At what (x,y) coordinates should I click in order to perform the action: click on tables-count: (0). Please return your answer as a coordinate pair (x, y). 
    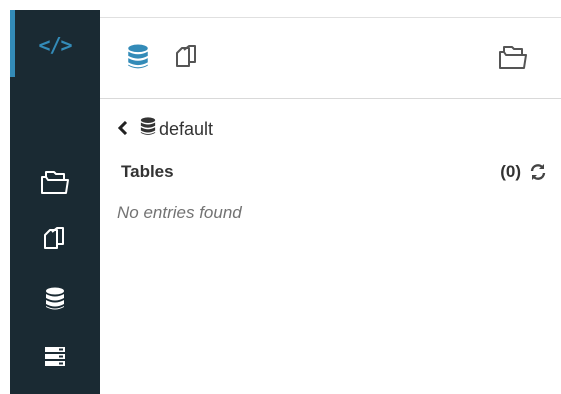
    Looking at the image, I should click on (510, 171).